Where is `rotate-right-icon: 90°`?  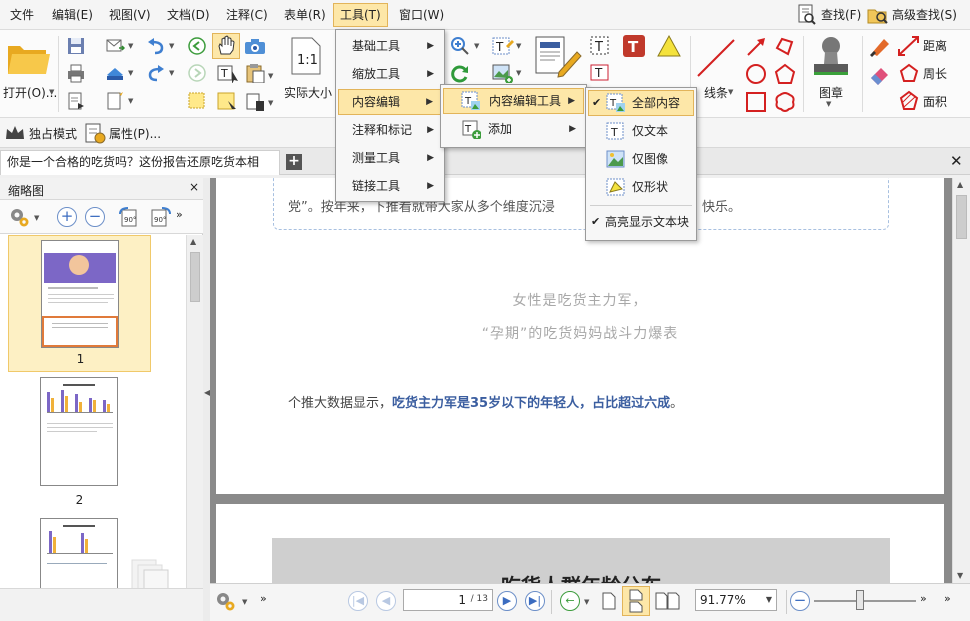 rotate-right-icon: 90° is located at coordinates (160, 217).